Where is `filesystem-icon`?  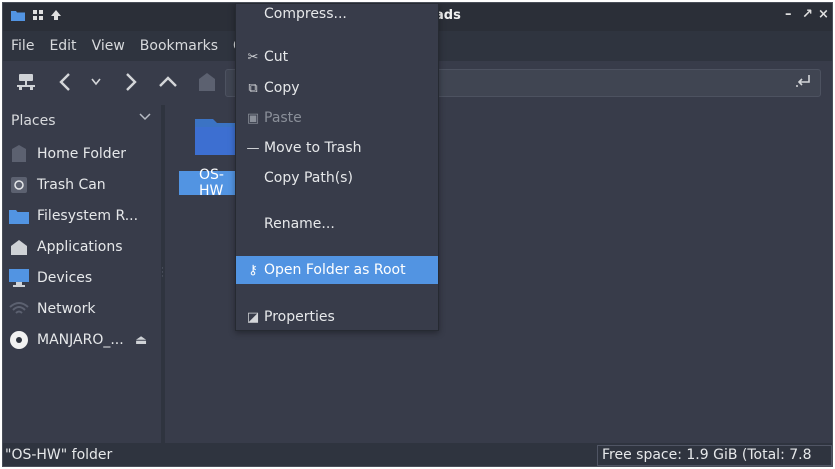 filesystem-icon is located at coordinates (19, 217).